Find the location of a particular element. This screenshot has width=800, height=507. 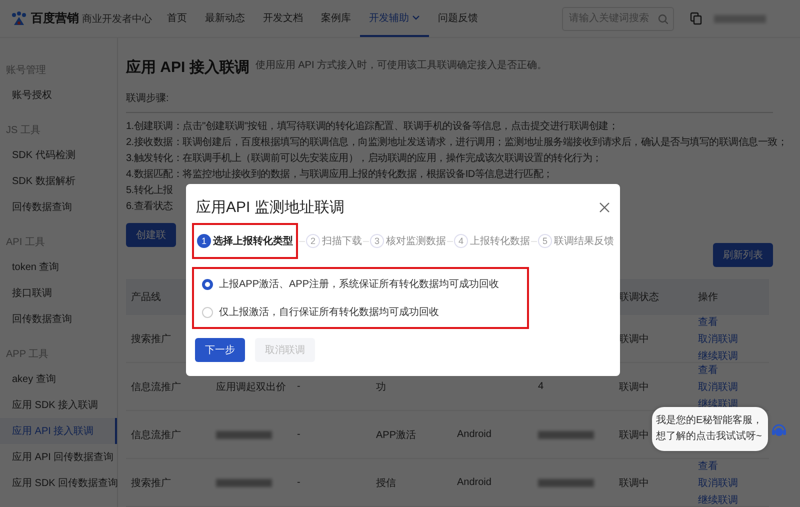

chat-message: 我是您的E秘智能客服，想了解的点击我试试呀~ is located at coordinates (710, 429).